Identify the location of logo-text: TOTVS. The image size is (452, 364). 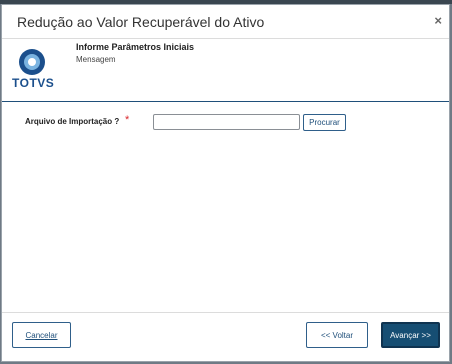
(33, 83).